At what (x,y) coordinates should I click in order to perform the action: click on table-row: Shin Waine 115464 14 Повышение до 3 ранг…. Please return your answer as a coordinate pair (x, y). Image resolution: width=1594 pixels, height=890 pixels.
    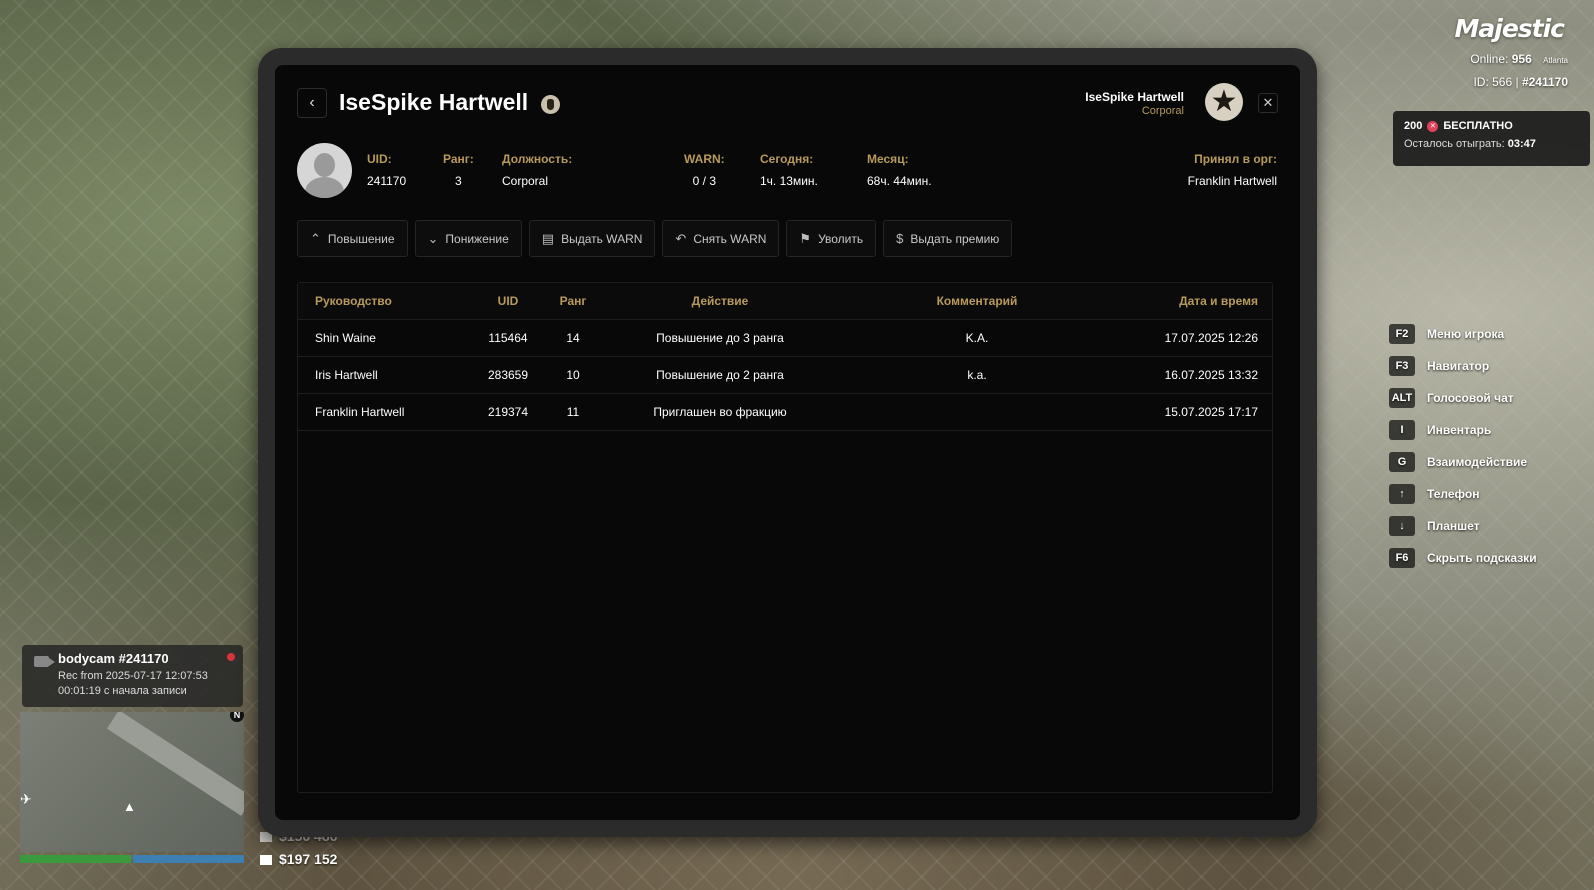
    Looking at the image, I should click on (785, 338).